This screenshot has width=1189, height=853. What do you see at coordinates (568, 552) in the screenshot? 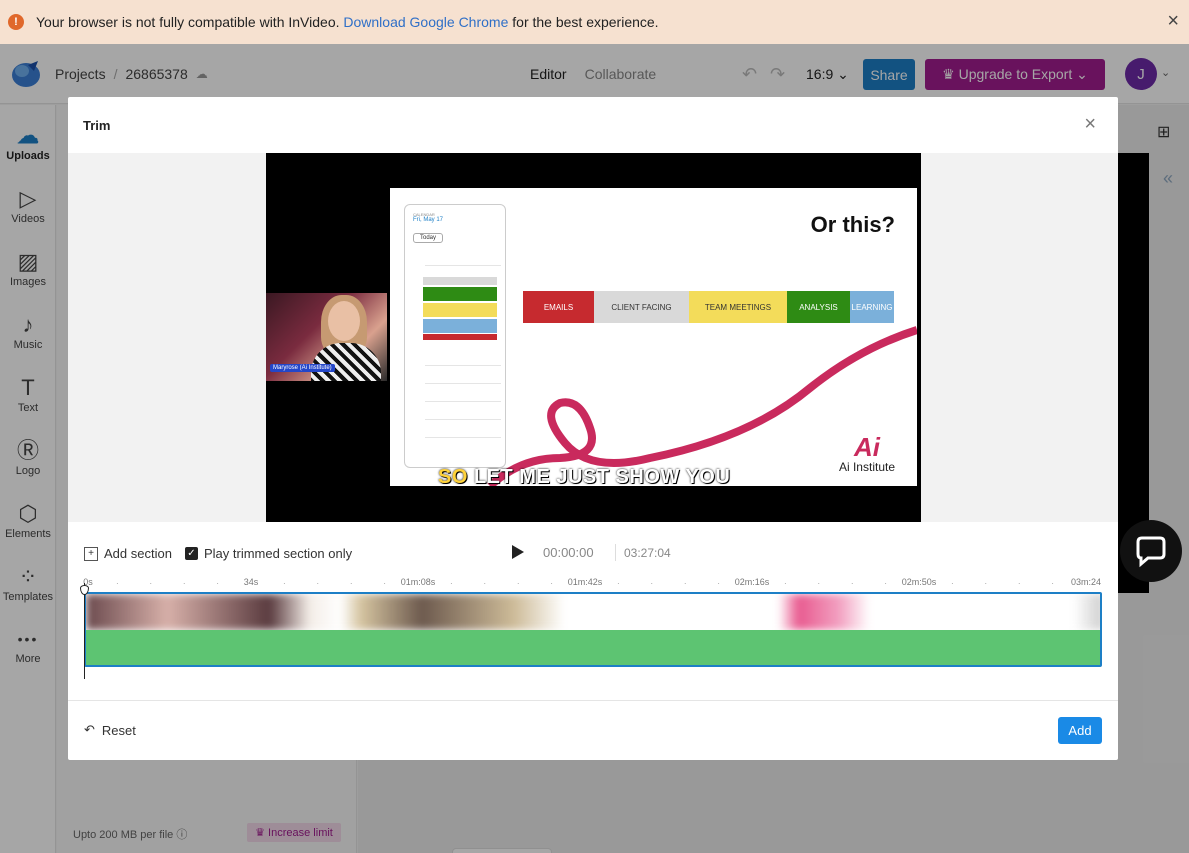
I see `current-time: 00:00:00` at bounding box center [568, 552].